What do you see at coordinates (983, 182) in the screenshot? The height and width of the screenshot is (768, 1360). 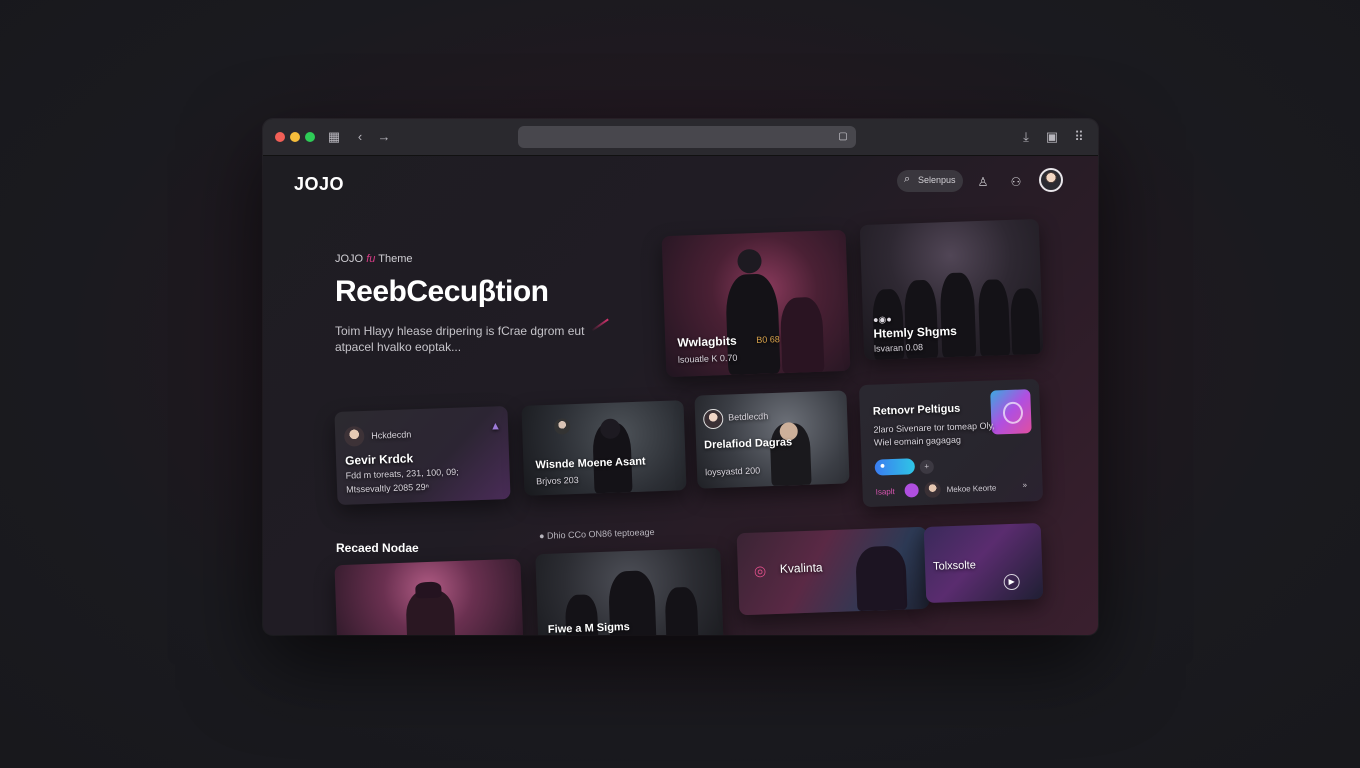 I see `user-icon: ♙` at bounding box center [983, 182].